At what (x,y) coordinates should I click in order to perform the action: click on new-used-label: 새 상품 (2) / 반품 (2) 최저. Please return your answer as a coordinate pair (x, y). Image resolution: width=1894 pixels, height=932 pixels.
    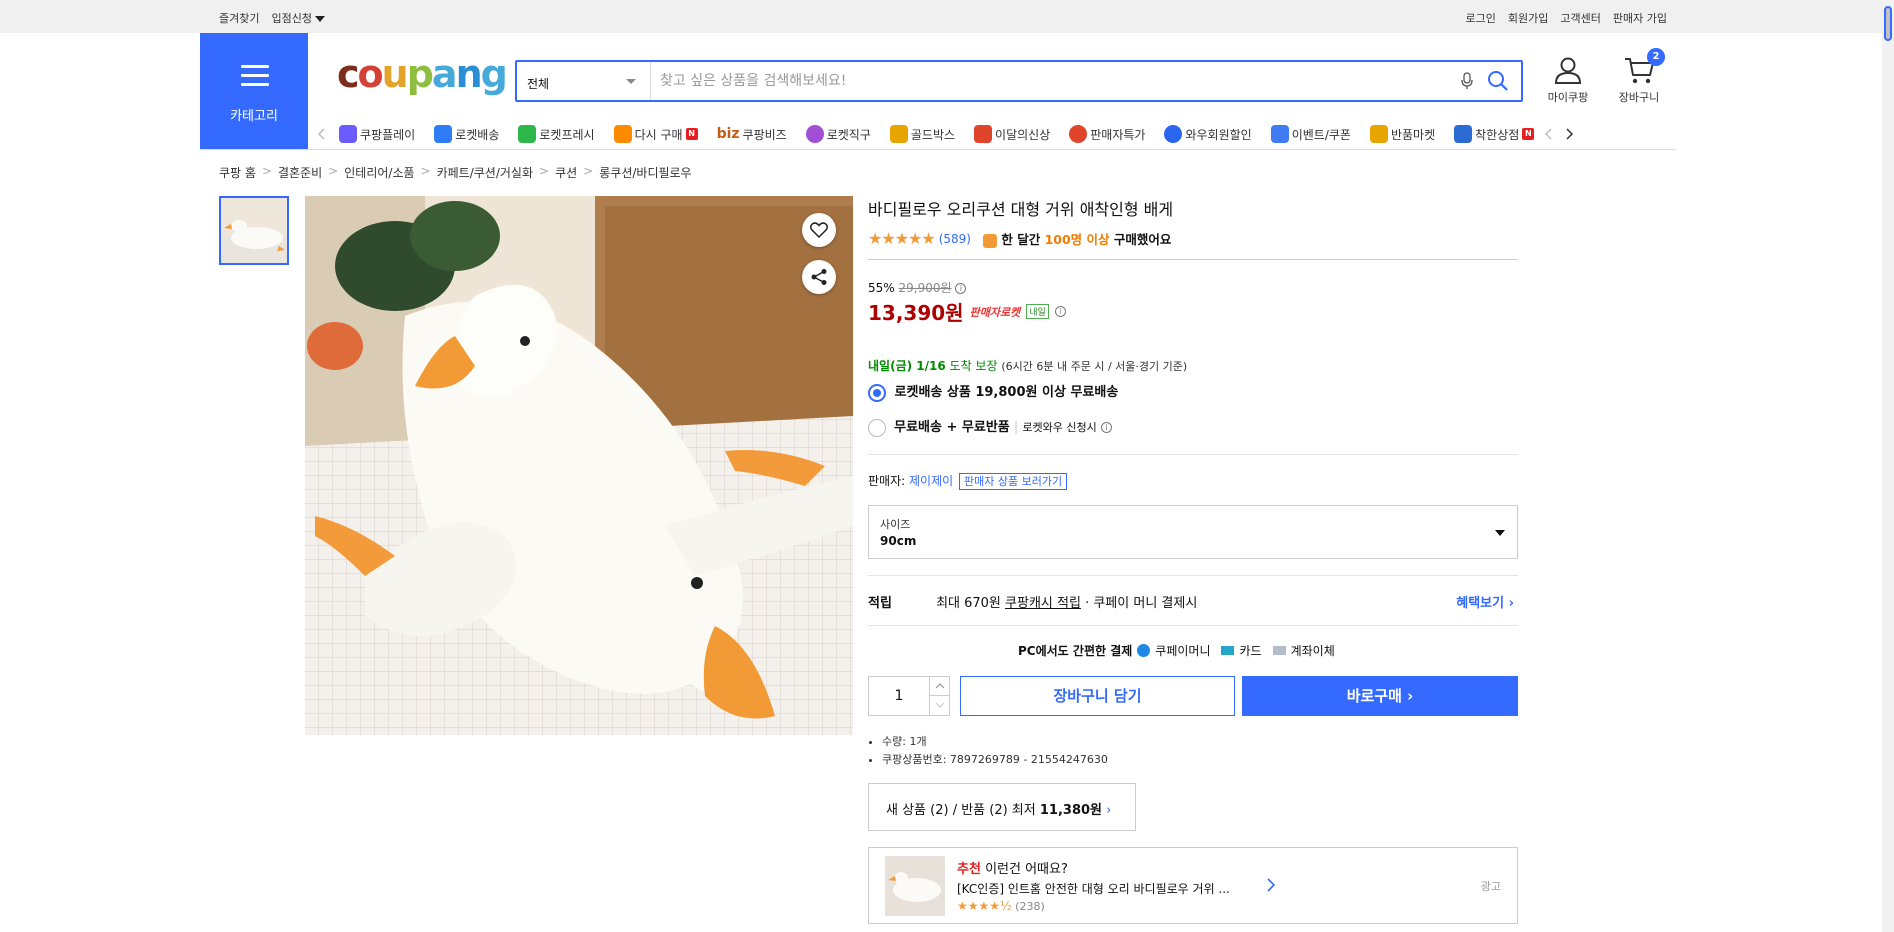
    Looking at the image, I should click on (961, 810).